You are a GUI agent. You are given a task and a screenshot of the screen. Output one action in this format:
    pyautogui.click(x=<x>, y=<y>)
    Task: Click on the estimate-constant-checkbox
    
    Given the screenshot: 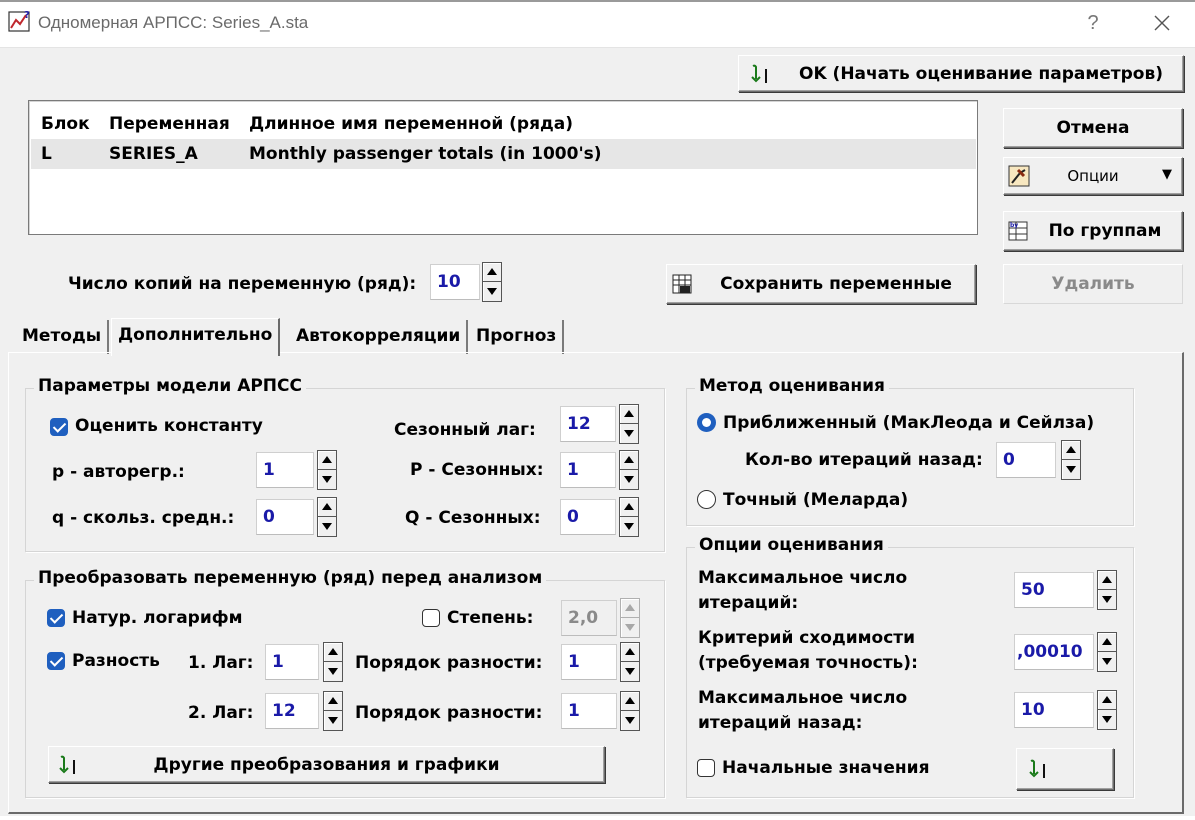 What is the action you would take?
    pyautogui.click(x=59, y=427)
    